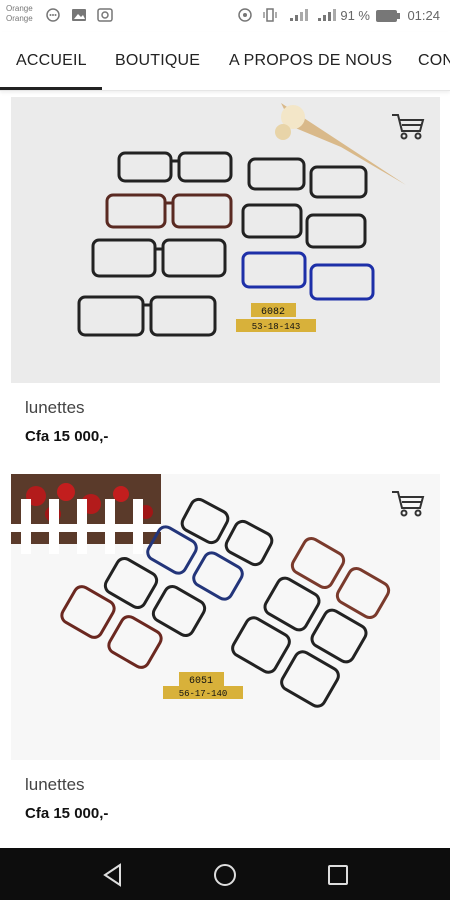 This screenshot has height=900, width=450. What do you see at coordinates (55, 785) in the screenshot?
I see `product-name-2: lunettes` at bounding box center [55, 785].